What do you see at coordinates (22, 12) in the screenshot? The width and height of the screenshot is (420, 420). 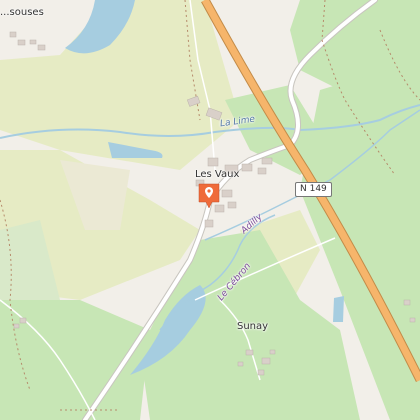 I see `place-label-top-left-village: ...souses` at bounding box center [22, 12].